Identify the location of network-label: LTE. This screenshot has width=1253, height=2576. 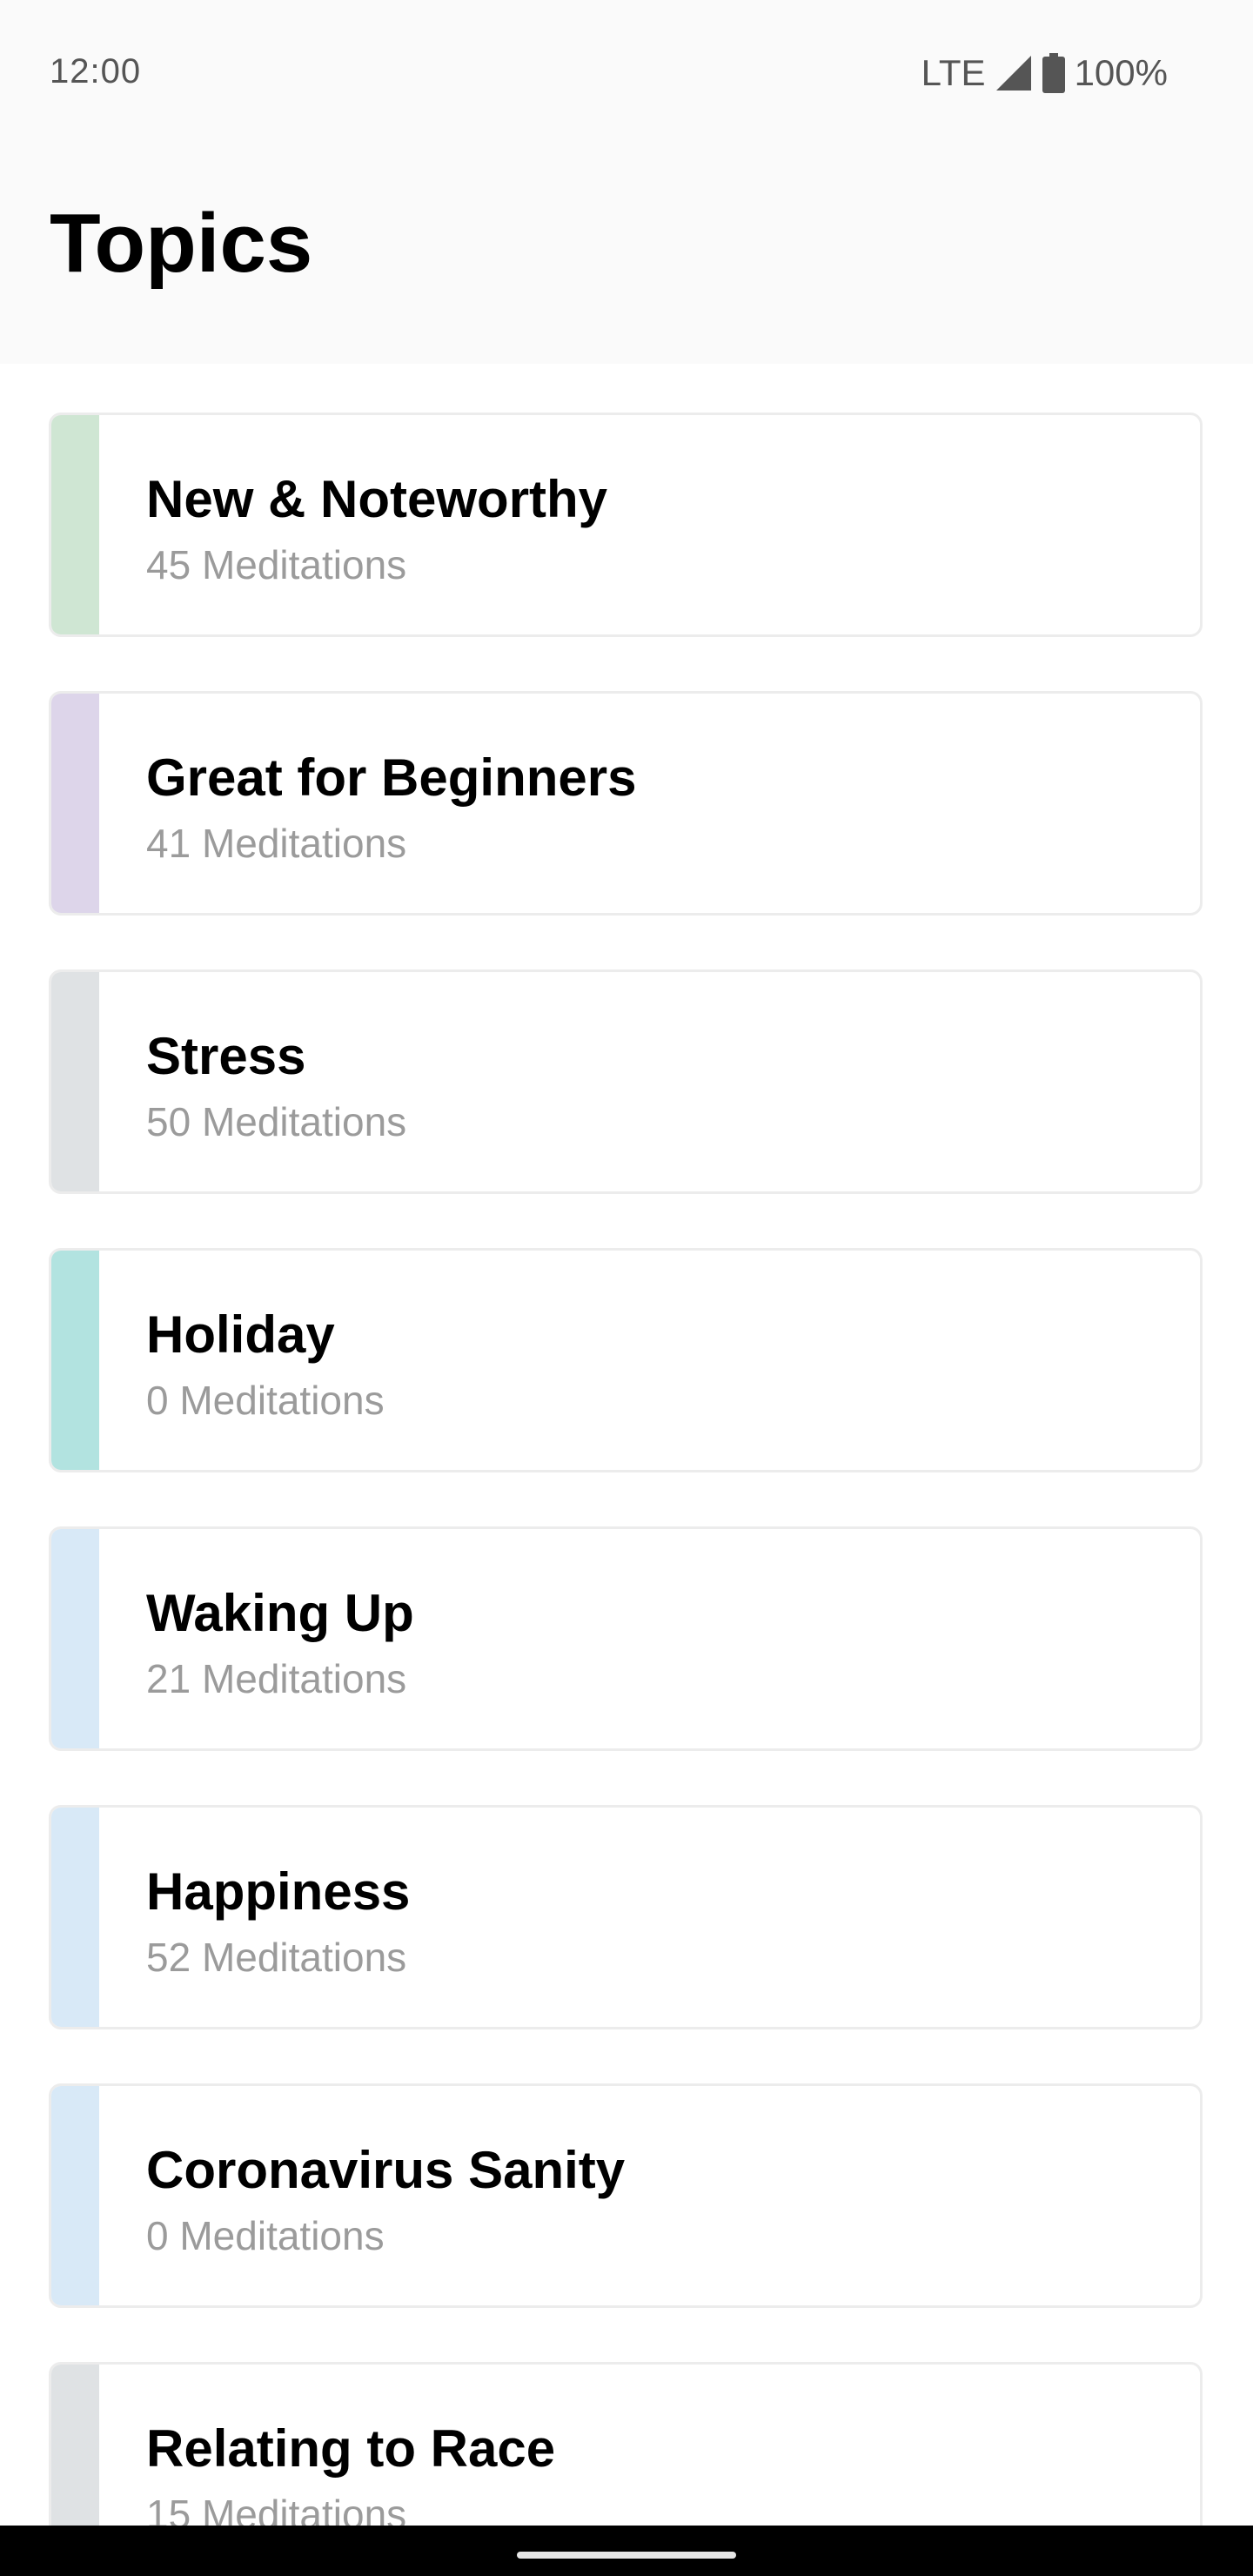
(953, 72).